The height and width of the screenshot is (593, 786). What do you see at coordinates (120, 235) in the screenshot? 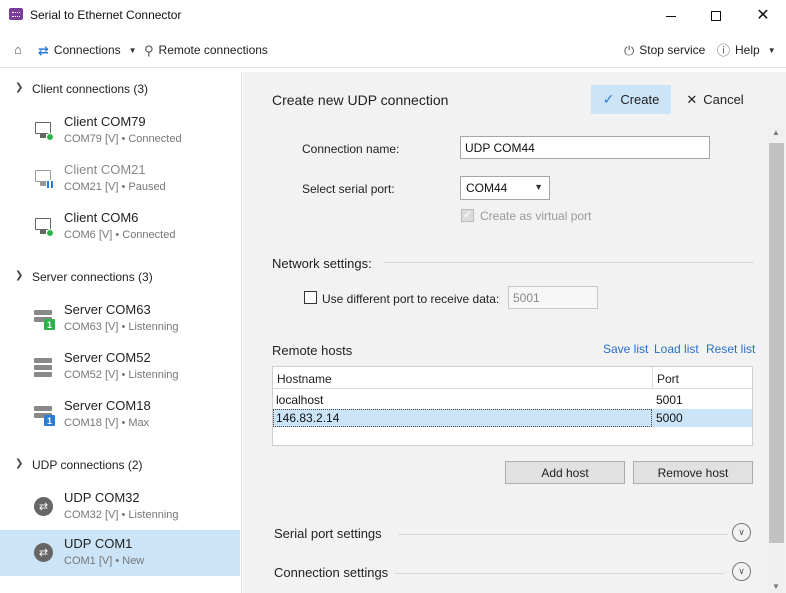
I see `connection-status: COM6 [V] • Connected` at bounding box center [120, 235].